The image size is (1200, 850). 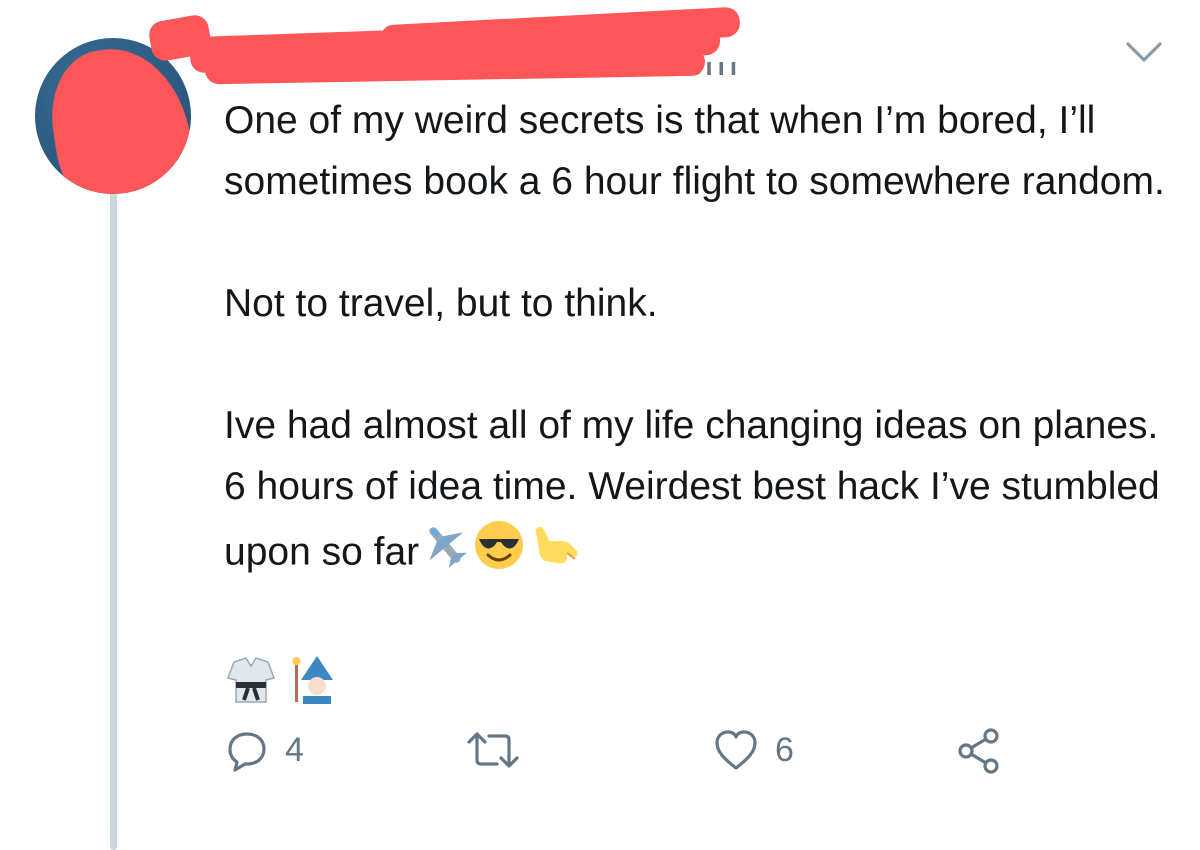 I want to click on share-button, so click(x=979, y=750).